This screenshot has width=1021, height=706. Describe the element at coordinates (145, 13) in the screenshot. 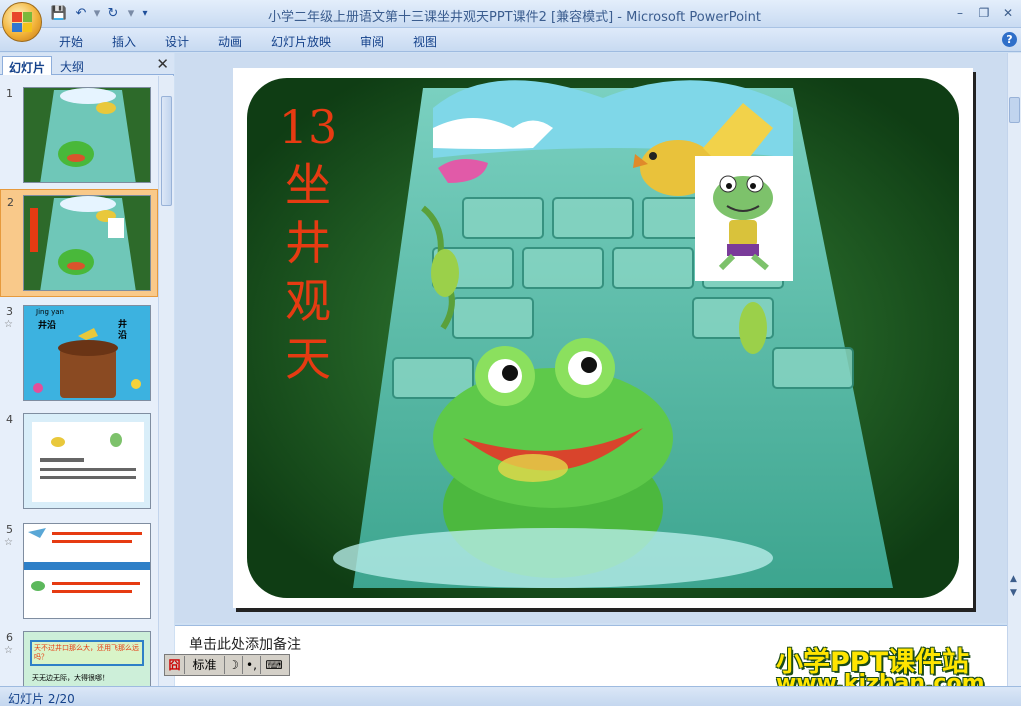

I see `qat-dropdown-icon: ▾` at that location.